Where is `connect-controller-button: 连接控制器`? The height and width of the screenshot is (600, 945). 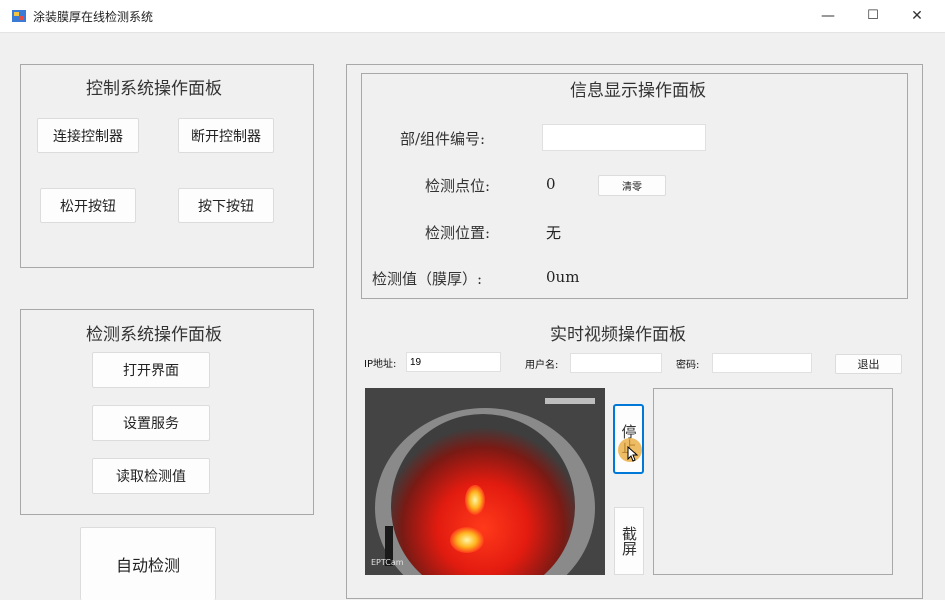
connect-controller-button: 连接控制器 is located at coordinates (88, 135).